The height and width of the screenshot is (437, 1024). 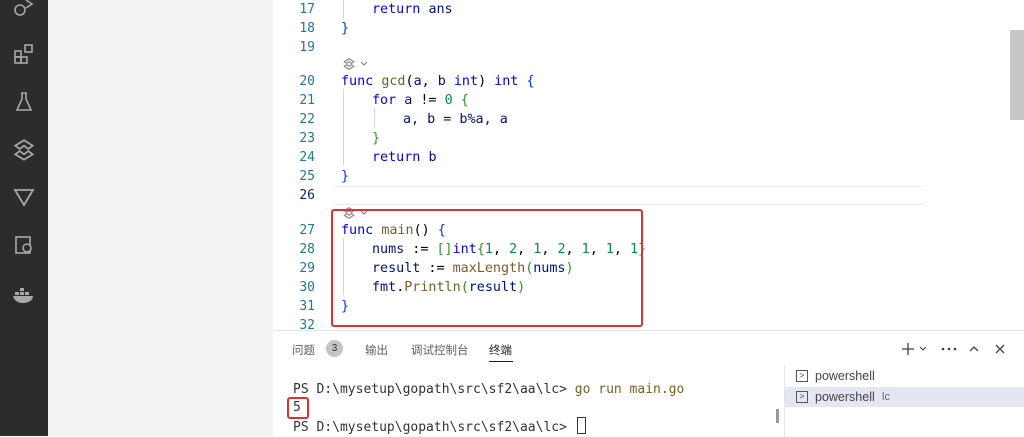 What do you see at coordinates (643, 81) in the screenshot?
I see `code-line: 20 func gcd(a, b int) int {` at bounding box center [643, 81].